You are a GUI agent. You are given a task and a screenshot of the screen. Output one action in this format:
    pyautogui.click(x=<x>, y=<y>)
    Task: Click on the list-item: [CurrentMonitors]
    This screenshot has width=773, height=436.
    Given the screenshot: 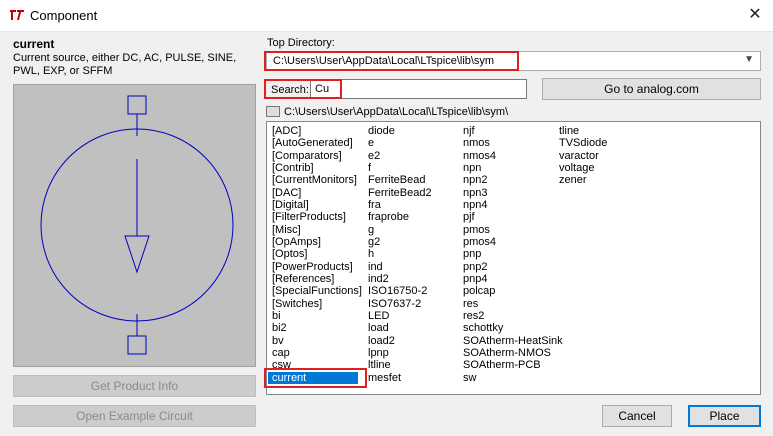 What is the action you would take?
    pyautogui.click(x=315, y=180)
    